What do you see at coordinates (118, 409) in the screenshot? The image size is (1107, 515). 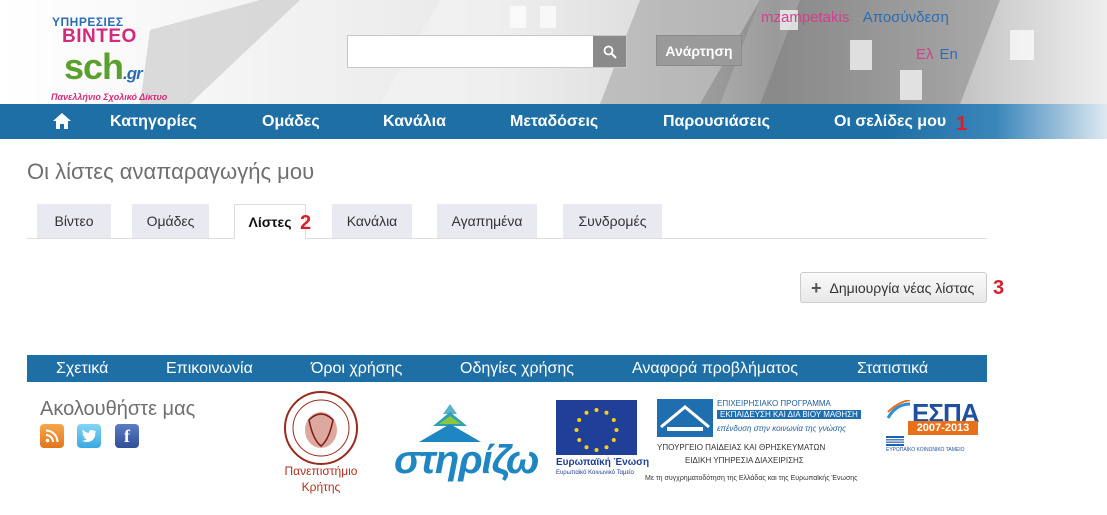 I see `follow-us-label: Ακολουθήστε μας` at bounding box center [118, 409].